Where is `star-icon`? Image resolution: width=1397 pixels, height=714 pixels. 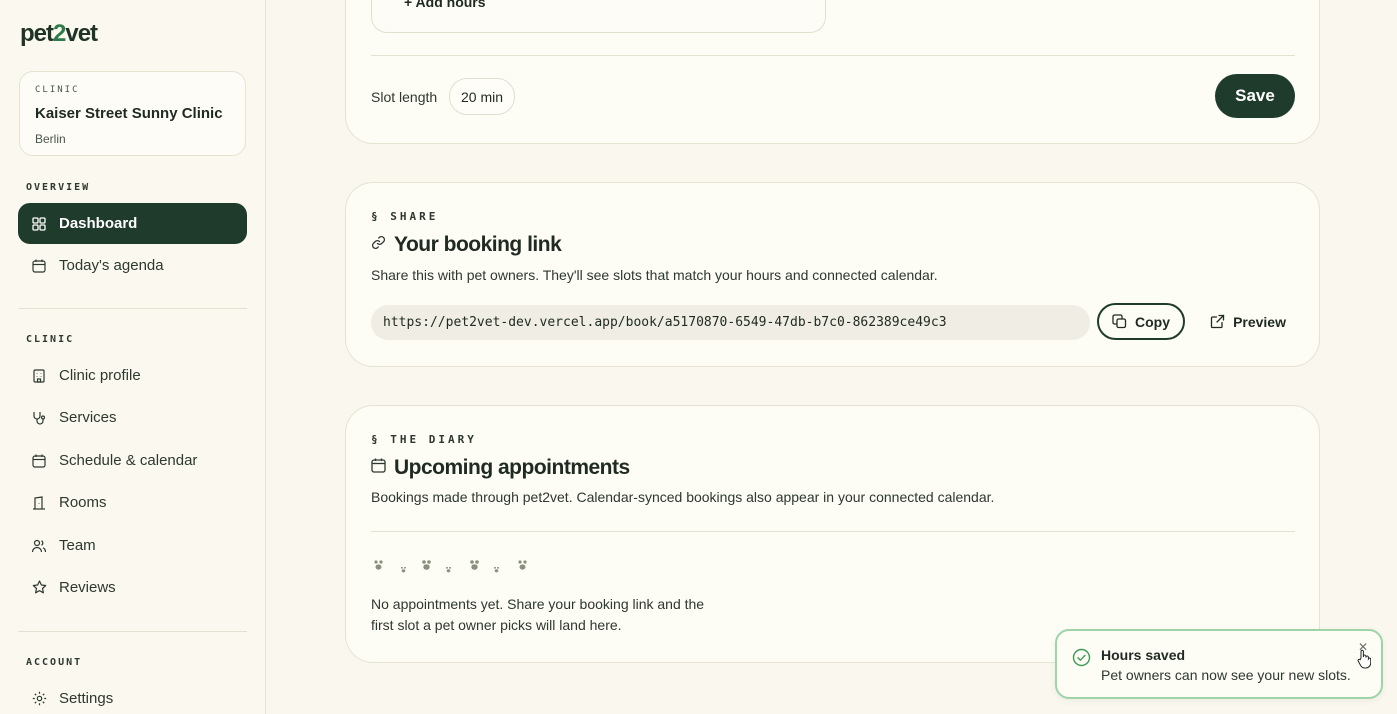
star-icon is located at coordinates (39, 588).